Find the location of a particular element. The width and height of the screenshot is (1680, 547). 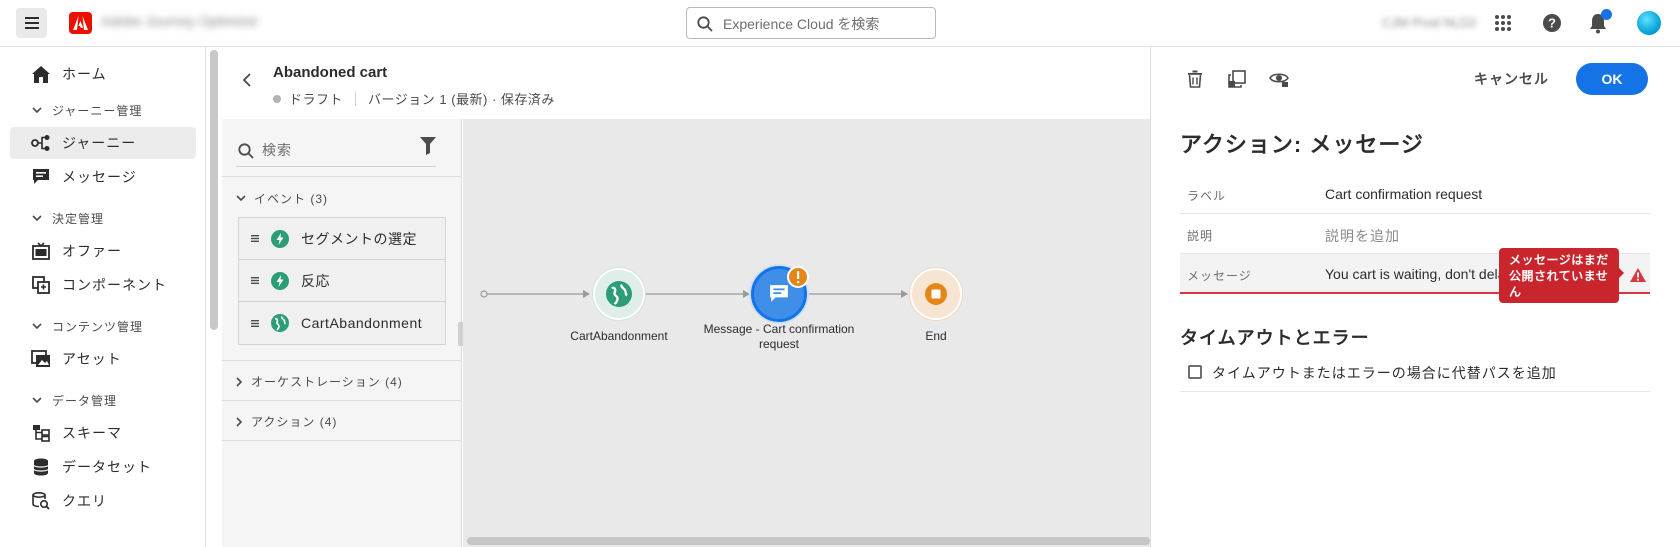

nav-item-assets: アセット is located at coordinates (103, 359).